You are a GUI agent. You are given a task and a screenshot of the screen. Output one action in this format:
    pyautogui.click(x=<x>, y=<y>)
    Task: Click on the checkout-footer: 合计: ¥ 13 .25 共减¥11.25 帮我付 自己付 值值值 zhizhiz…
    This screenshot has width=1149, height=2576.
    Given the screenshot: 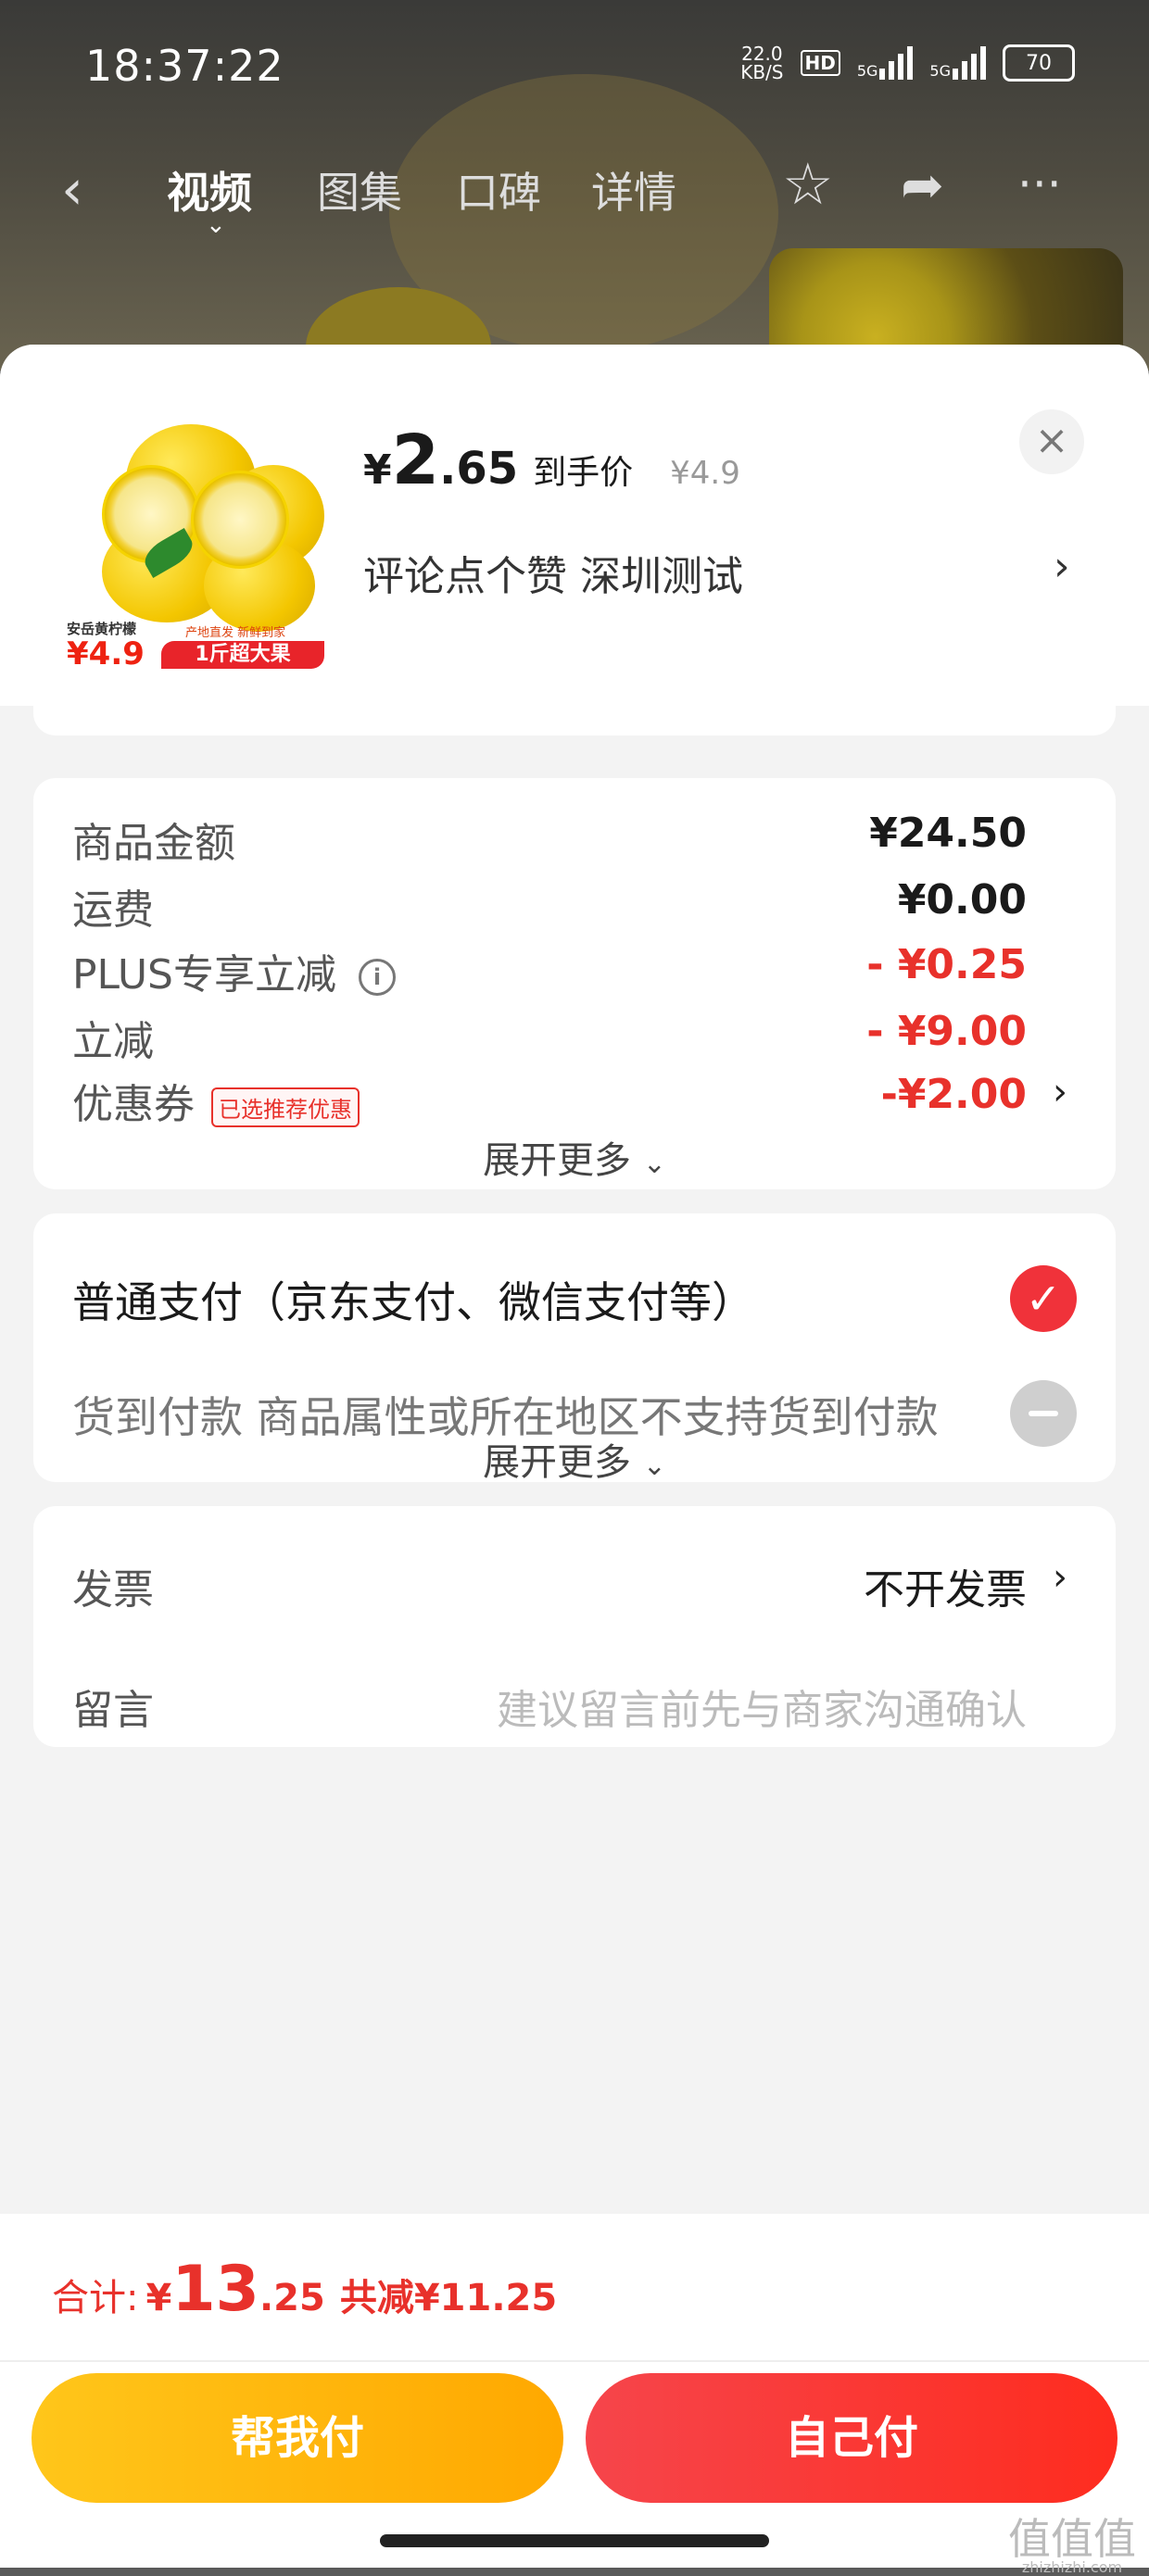 What is the action you would take?
    pyautogui.click(x=574, y=2394)
    